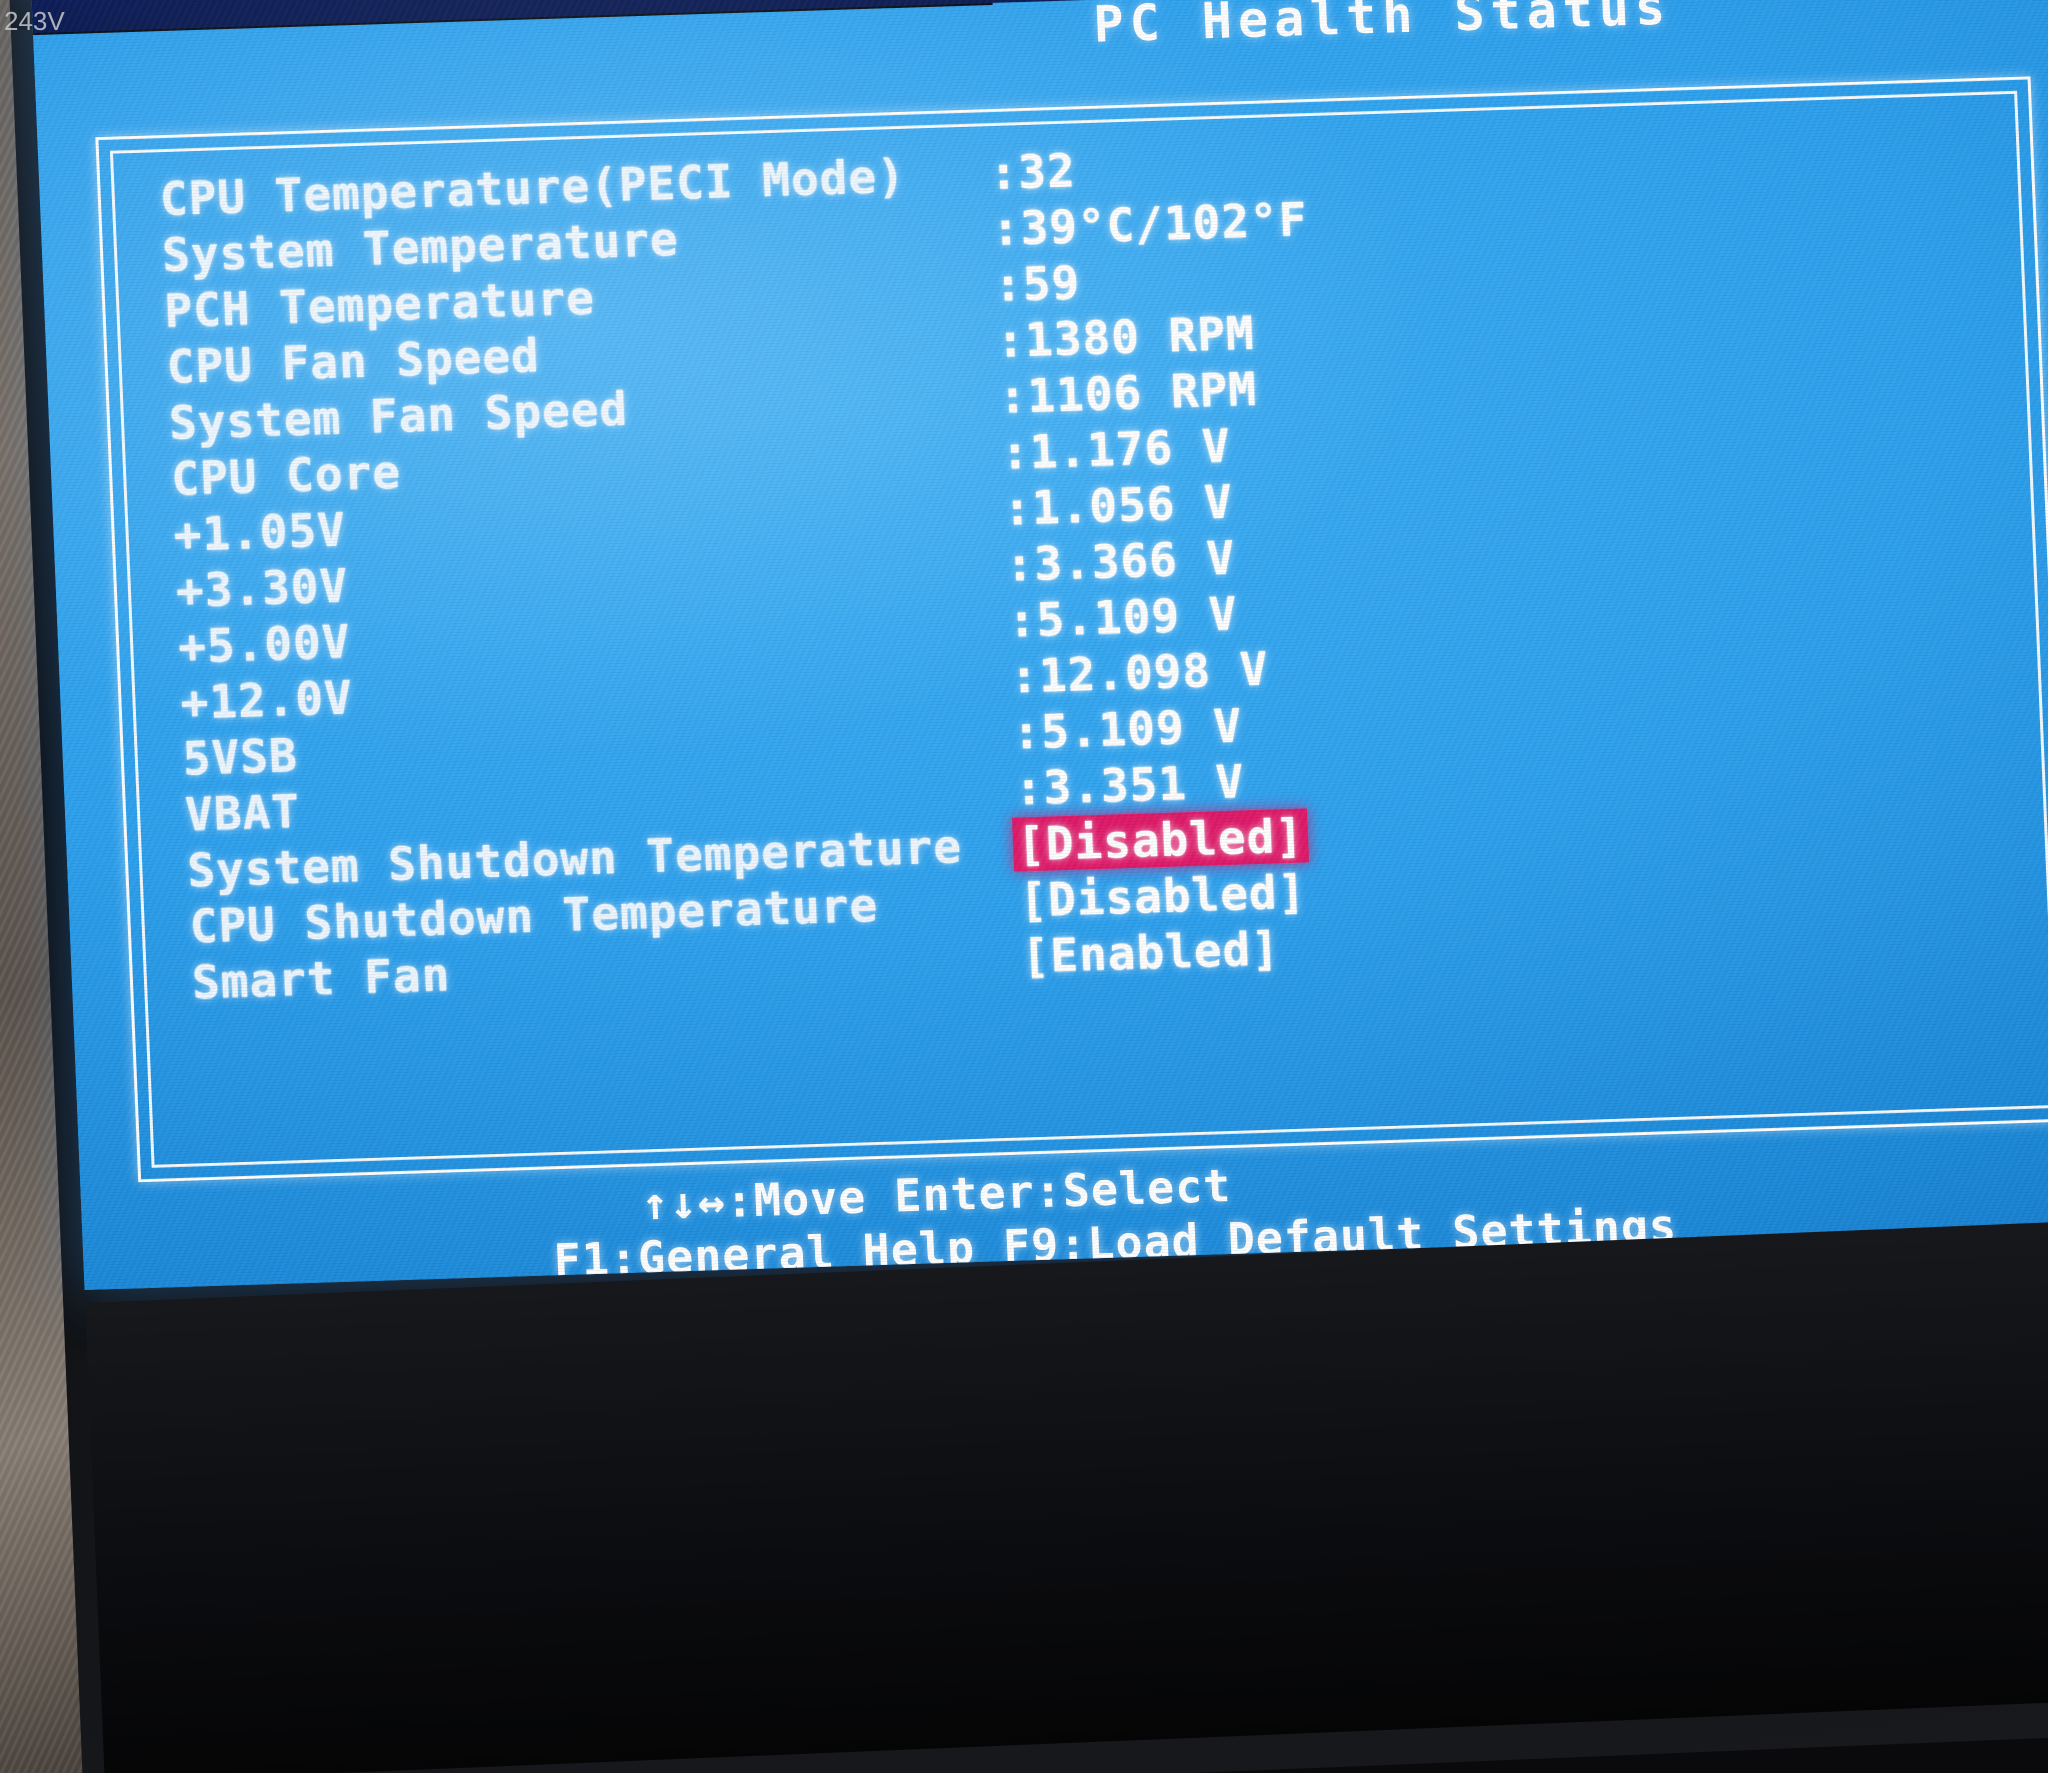  Describe the element at coordinates (286, 475) in the screenshot. I see `item-label: CPU Core` at that location.